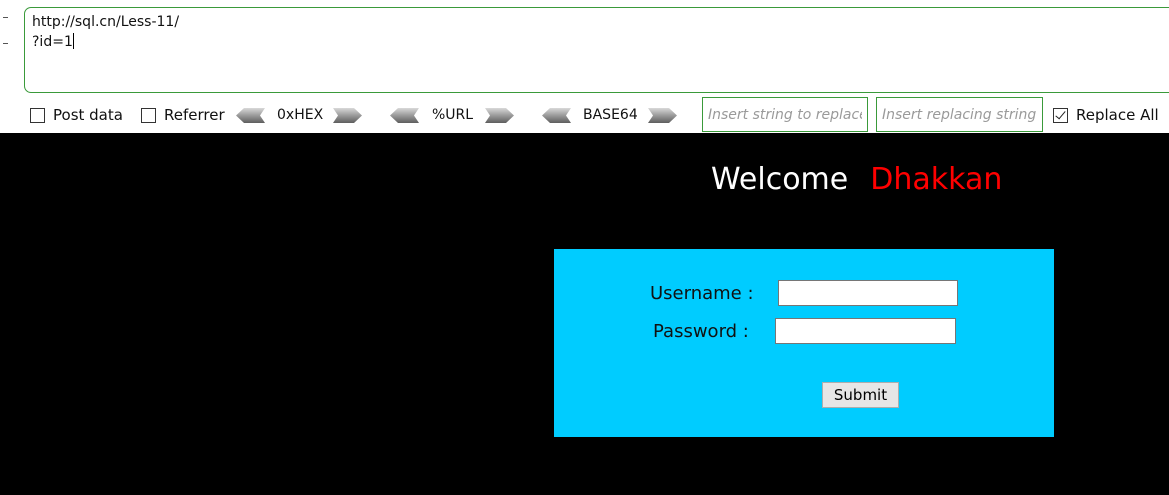  I want to click on hex-decode-arrow-icon, so click(250, 115).